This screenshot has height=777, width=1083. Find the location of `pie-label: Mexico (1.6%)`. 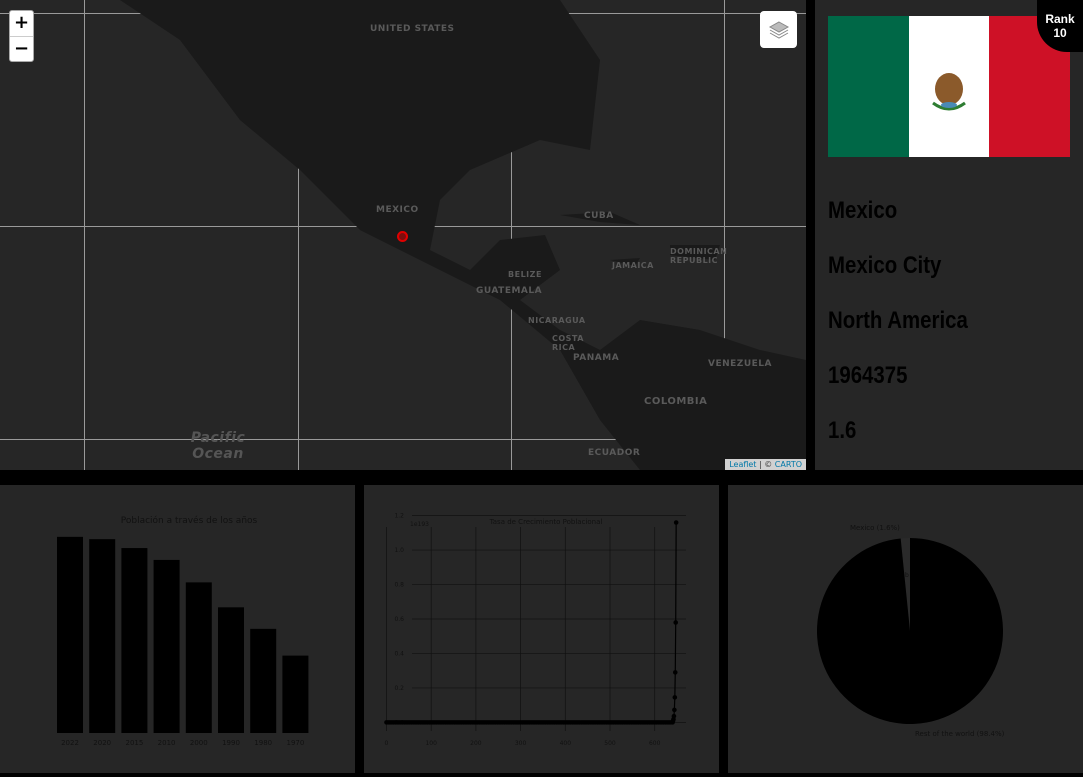

pie-label: Mexico (1.6%) is located at coordinates (875, 528).